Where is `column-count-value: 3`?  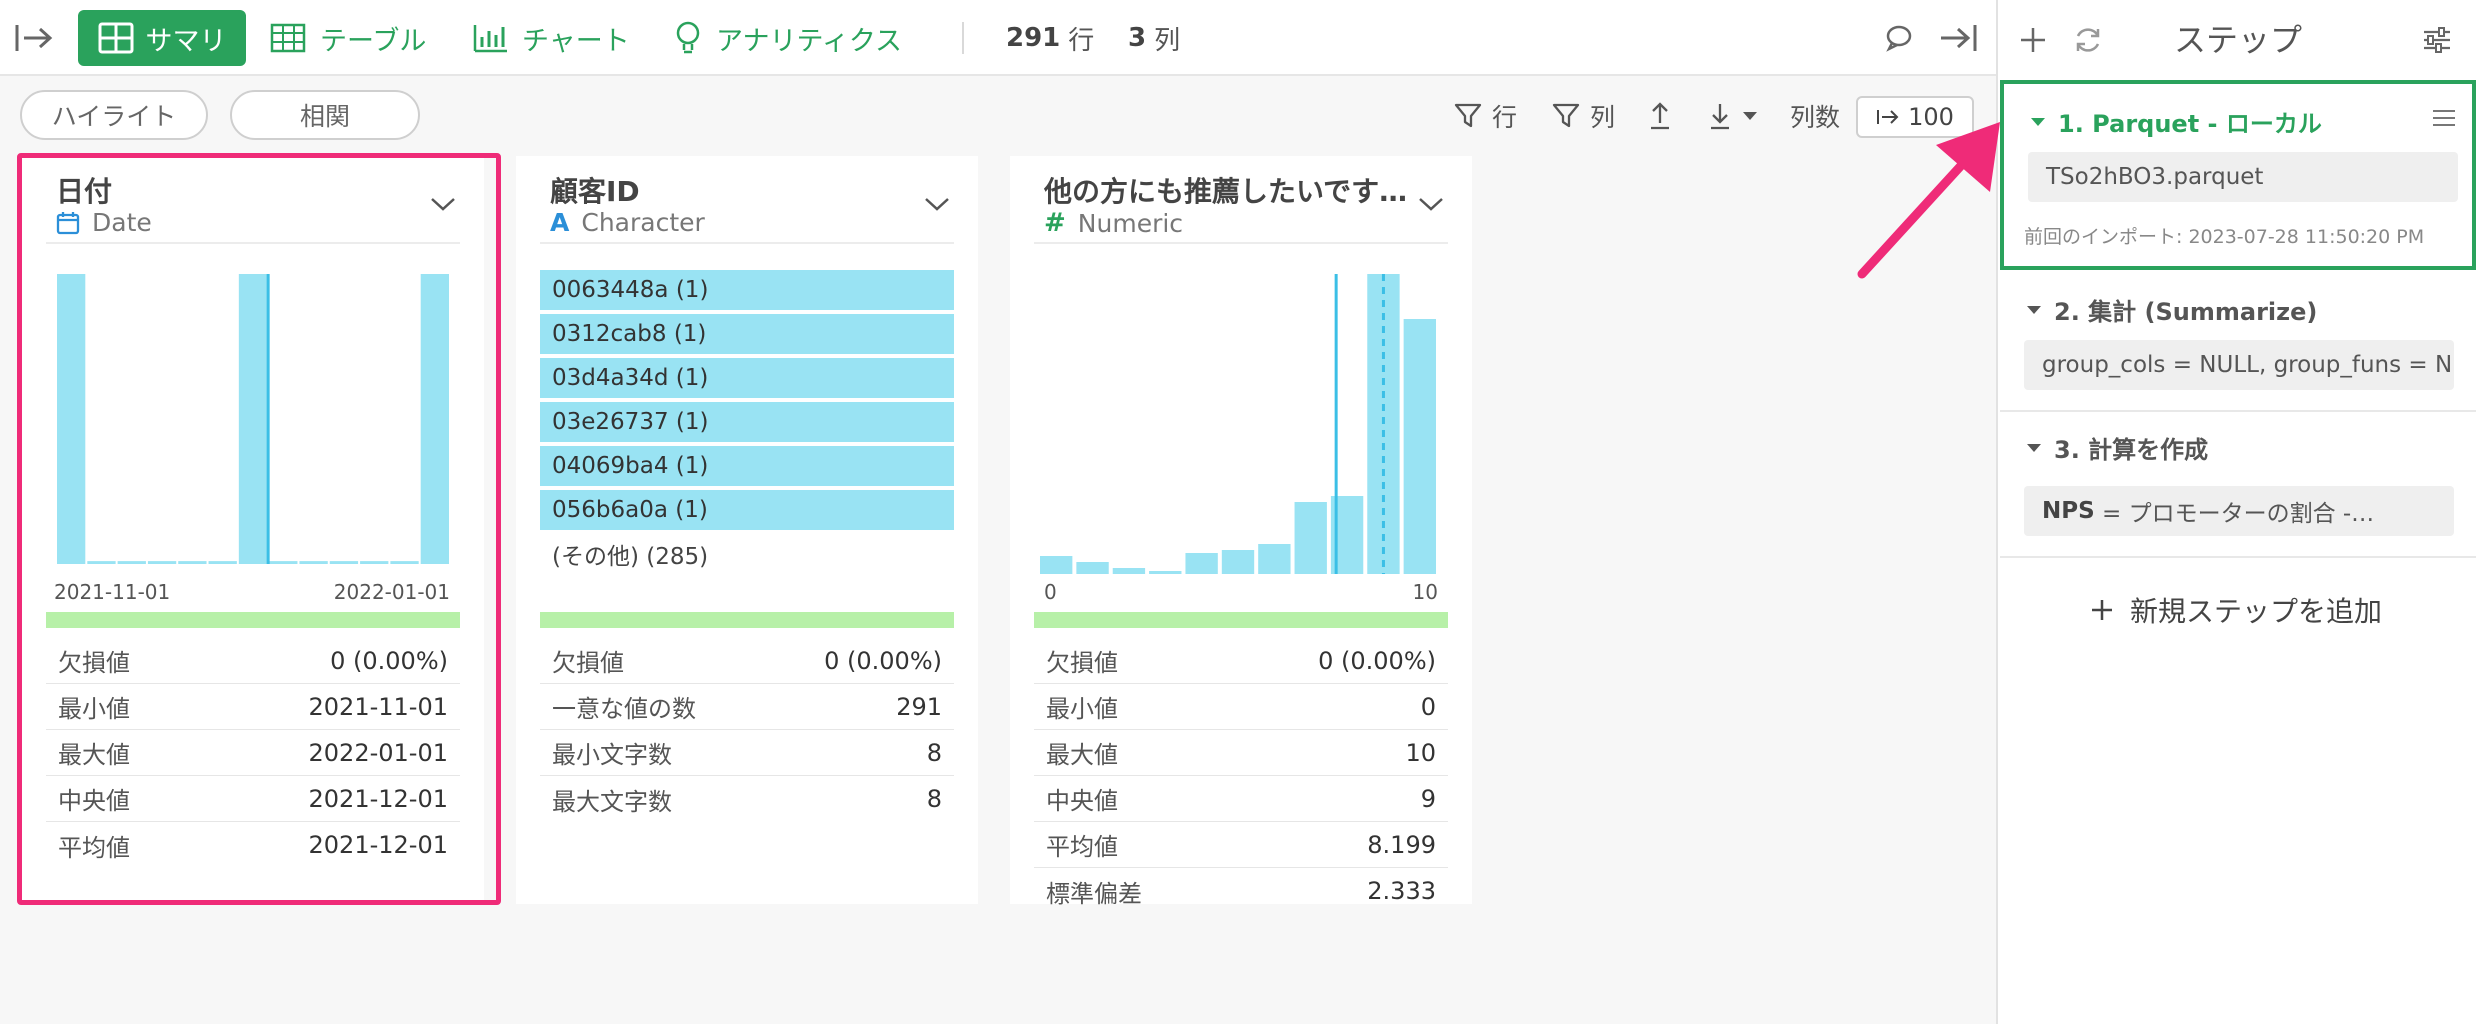
column-count-value: 3 is located at coordinates (1137, 38).